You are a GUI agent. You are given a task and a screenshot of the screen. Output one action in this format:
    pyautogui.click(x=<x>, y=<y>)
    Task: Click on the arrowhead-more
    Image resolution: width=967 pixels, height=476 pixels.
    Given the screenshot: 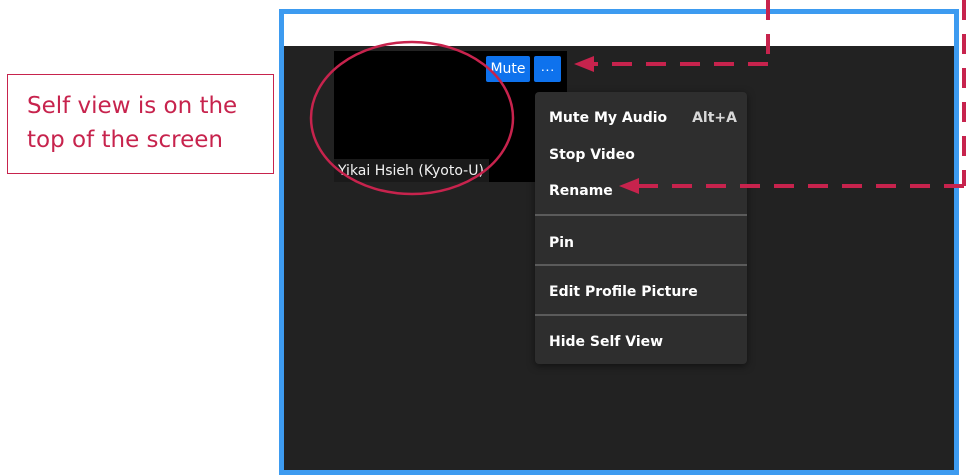 What is the action you would take?
    pyautogui.click(x=584, y=64)
    